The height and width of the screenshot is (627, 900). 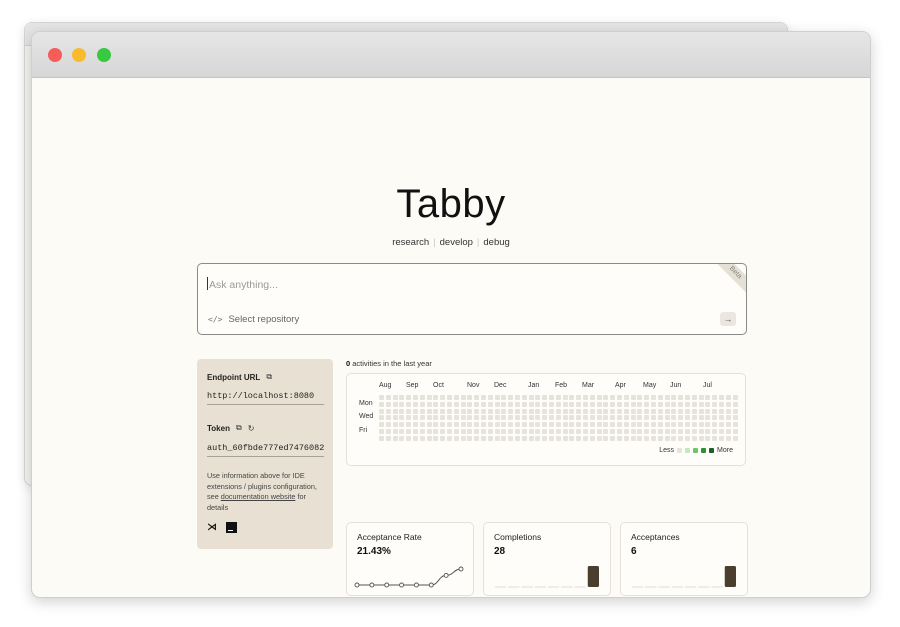 What do you see at coordinates (258, 496) in the screenshot?
I see `documentation-link: documentation website` at bounding box center [258, 496].